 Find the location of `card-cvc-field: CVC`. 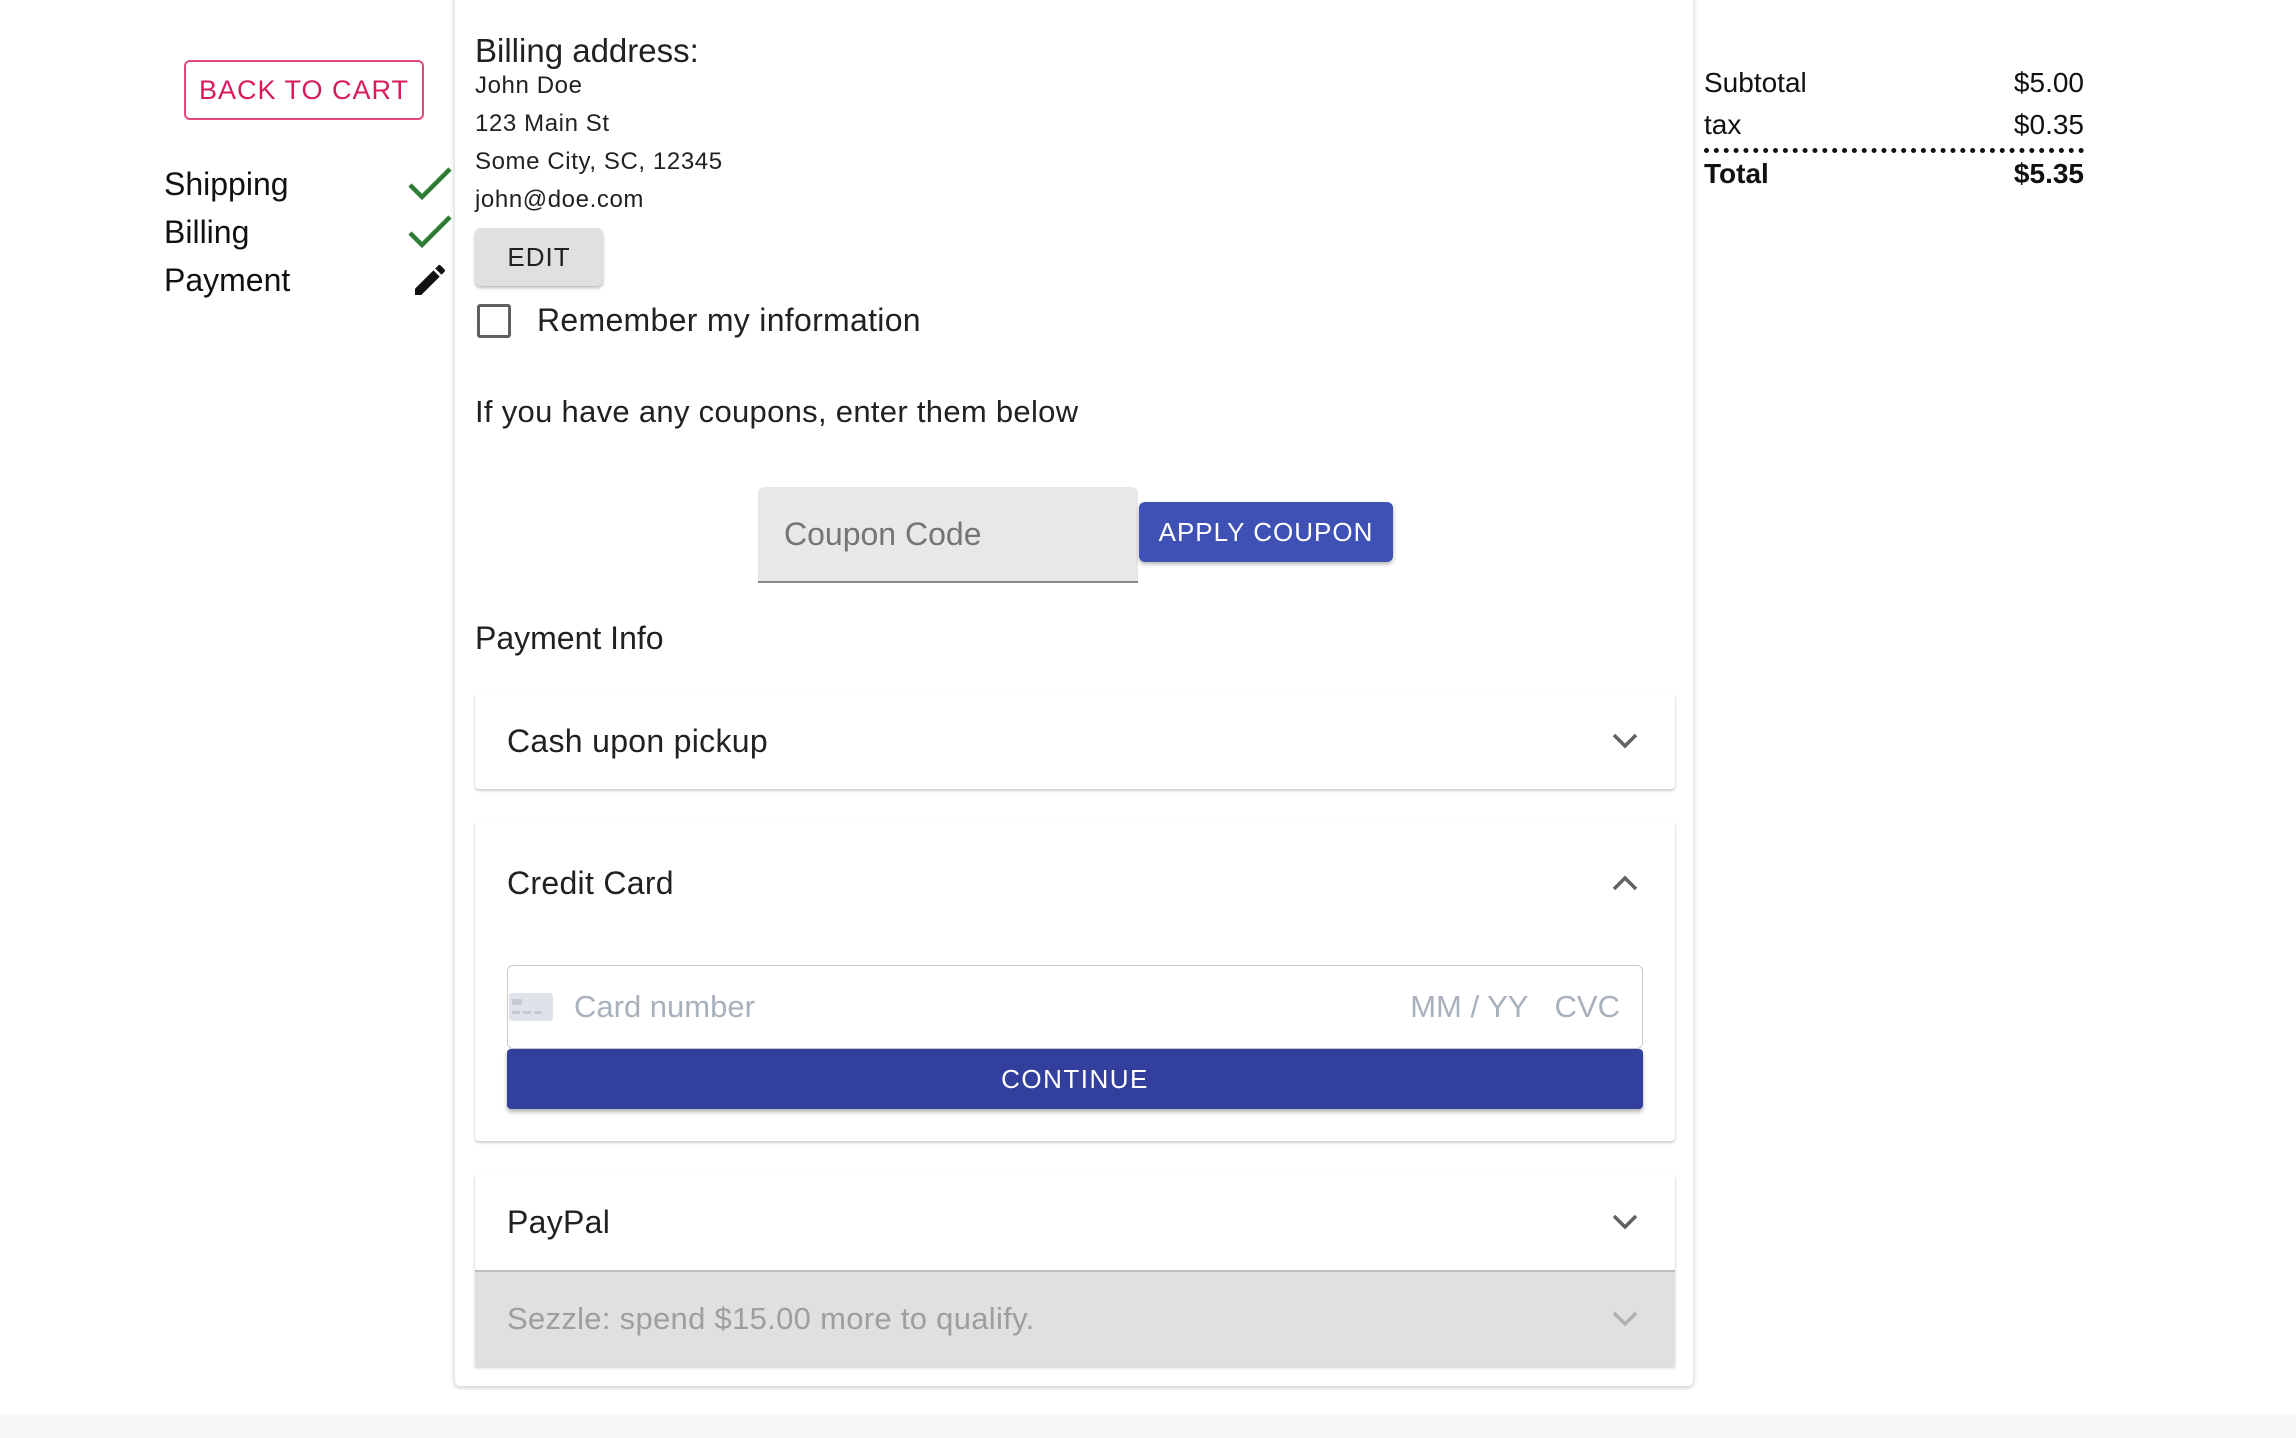

card-cvc-field: CVC is located at coordinates (1587, 1006).